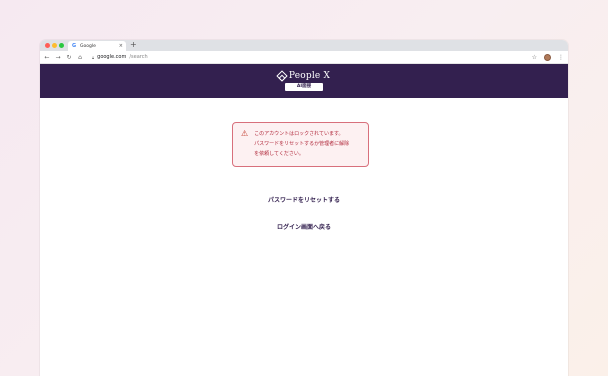 This screenshot has width=608, height=376. What do you see at coordinates (93, 57) in the screenshot?
I see `lock-icon: 🔒︎` at bounding box center [93, 57].